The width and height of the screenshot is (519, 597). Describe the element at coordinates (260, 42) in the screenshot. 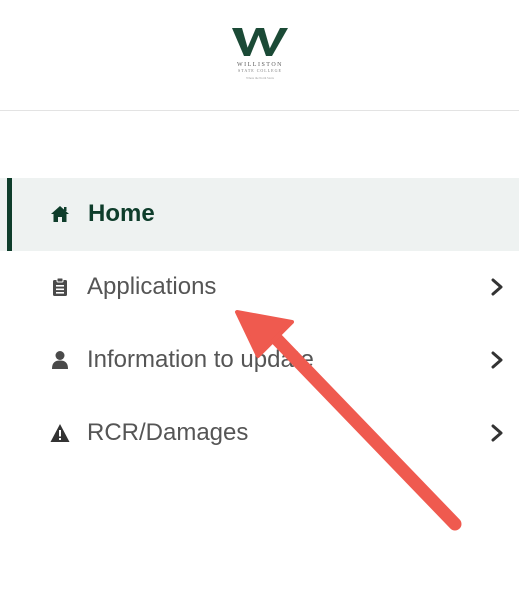

I see `williston-w-icon` at that location.